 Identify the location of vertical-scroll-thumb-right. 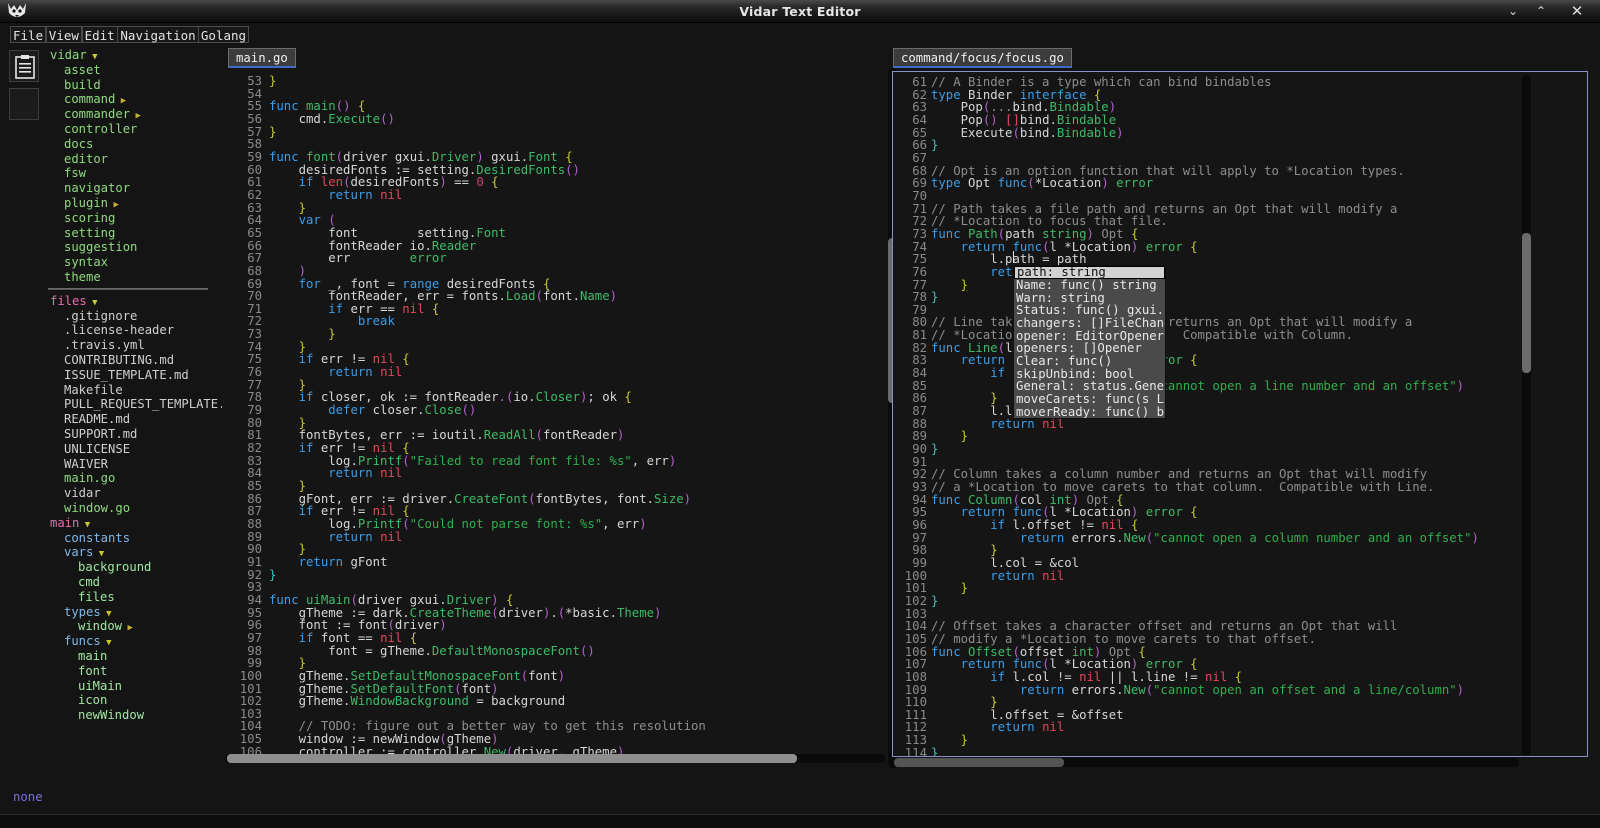
(1526, 303).